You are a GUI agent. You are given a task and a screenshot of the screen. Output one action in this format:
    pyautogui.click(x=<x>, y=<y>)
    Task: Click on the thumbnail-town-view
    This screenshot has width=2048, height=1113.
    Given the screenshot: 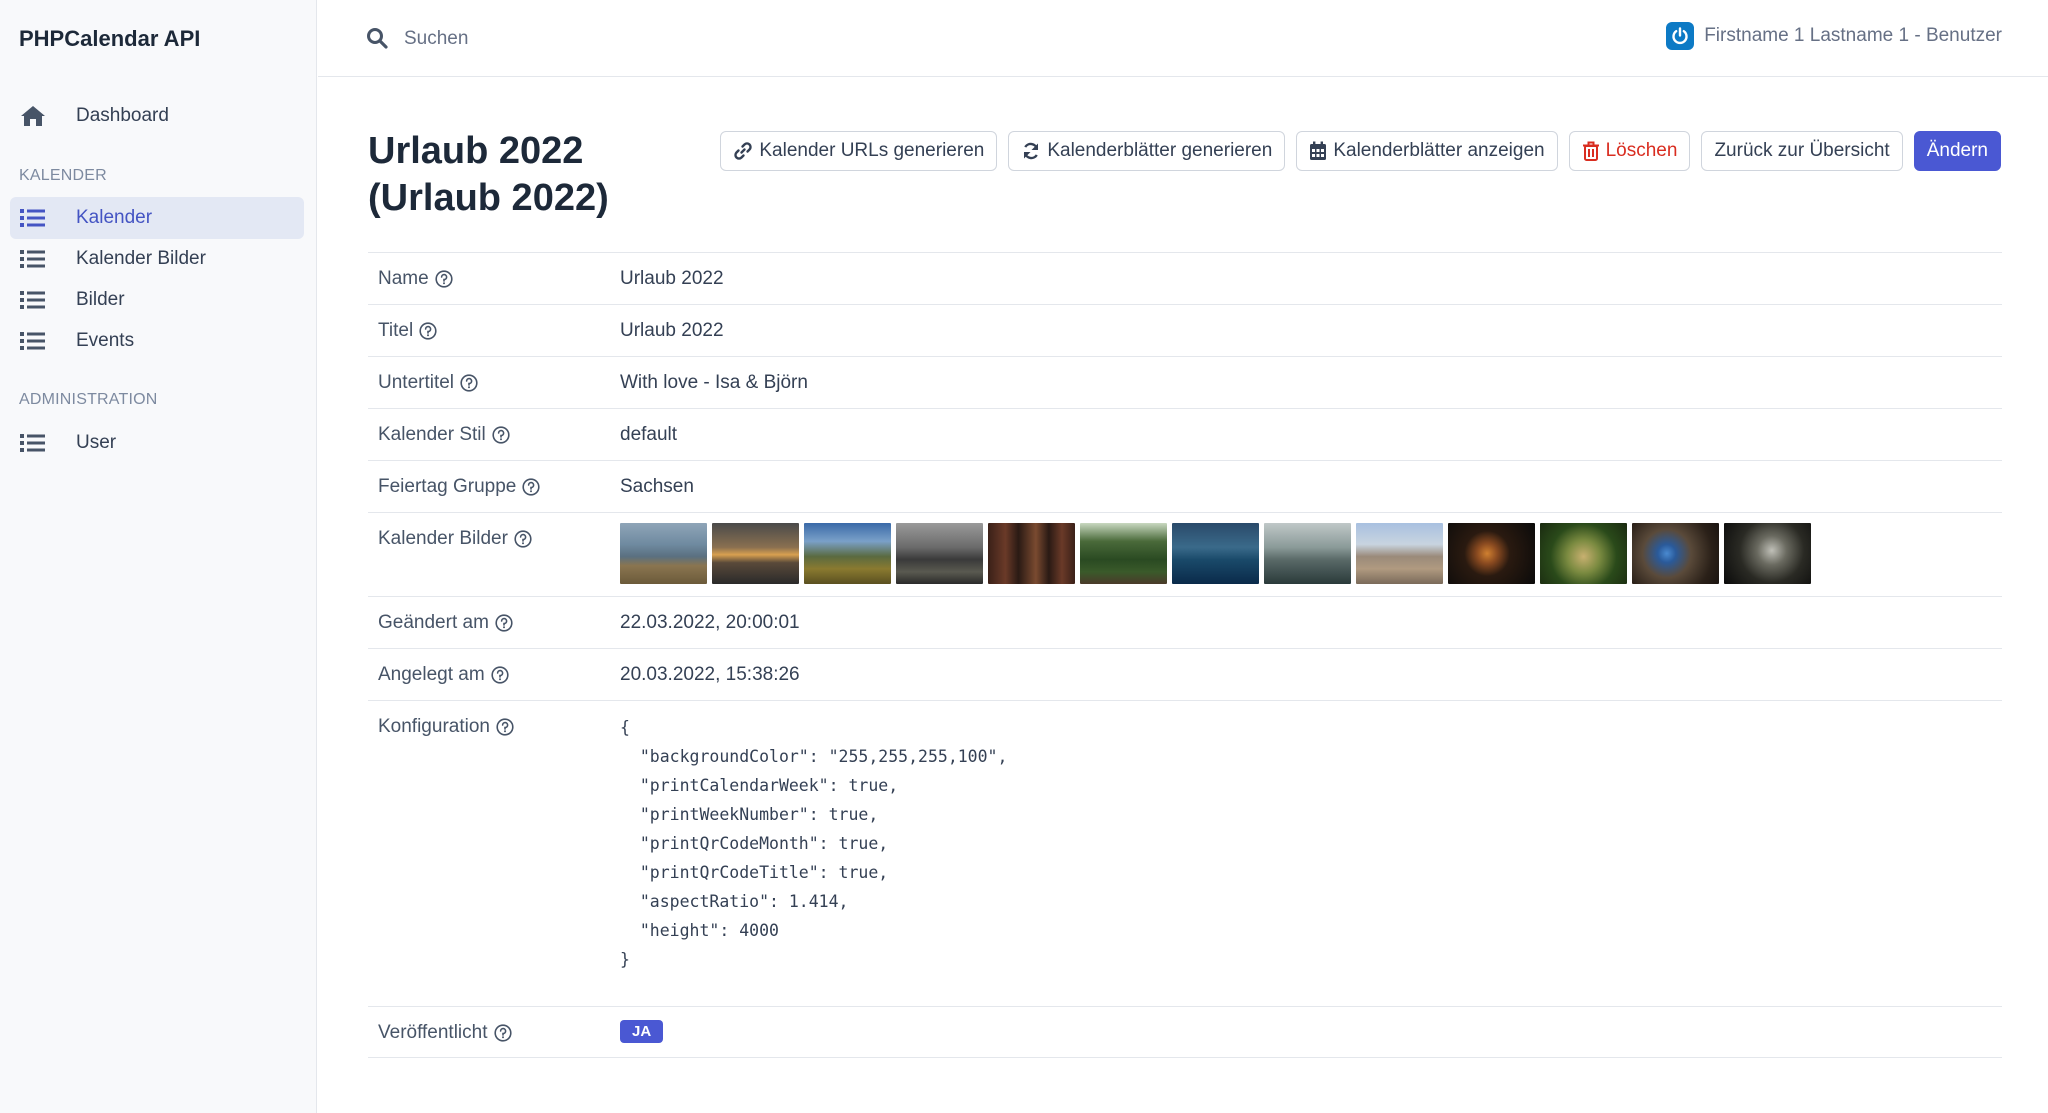 What is the action you would take?
    pyautogui.click(x=1399, y=553)
    